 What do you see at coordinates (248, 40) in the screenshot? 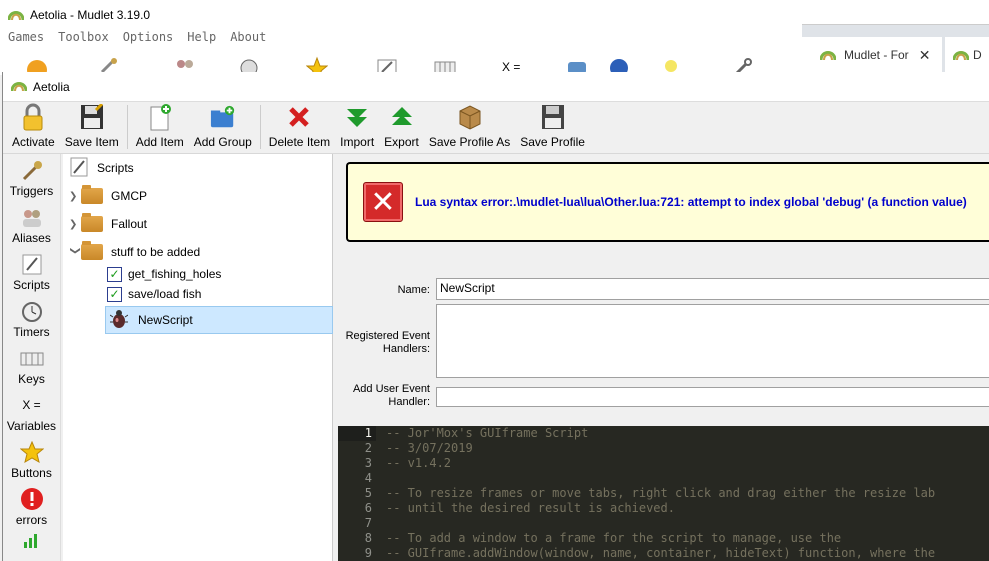
I see `menu-about: About` at bounding box center [248, 40].